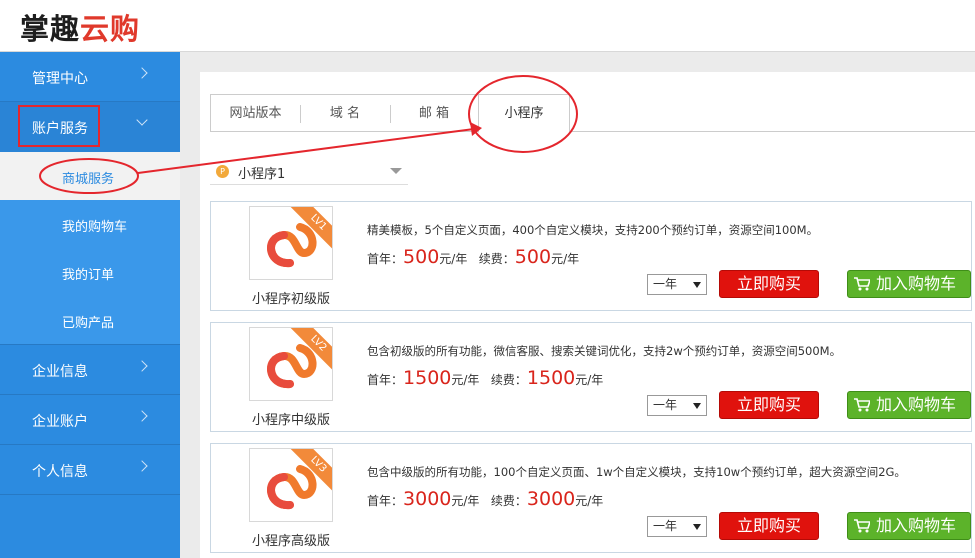  I want to click on product-price: 首年：1500元/年 续费：1500元/年, so click(485, 378).